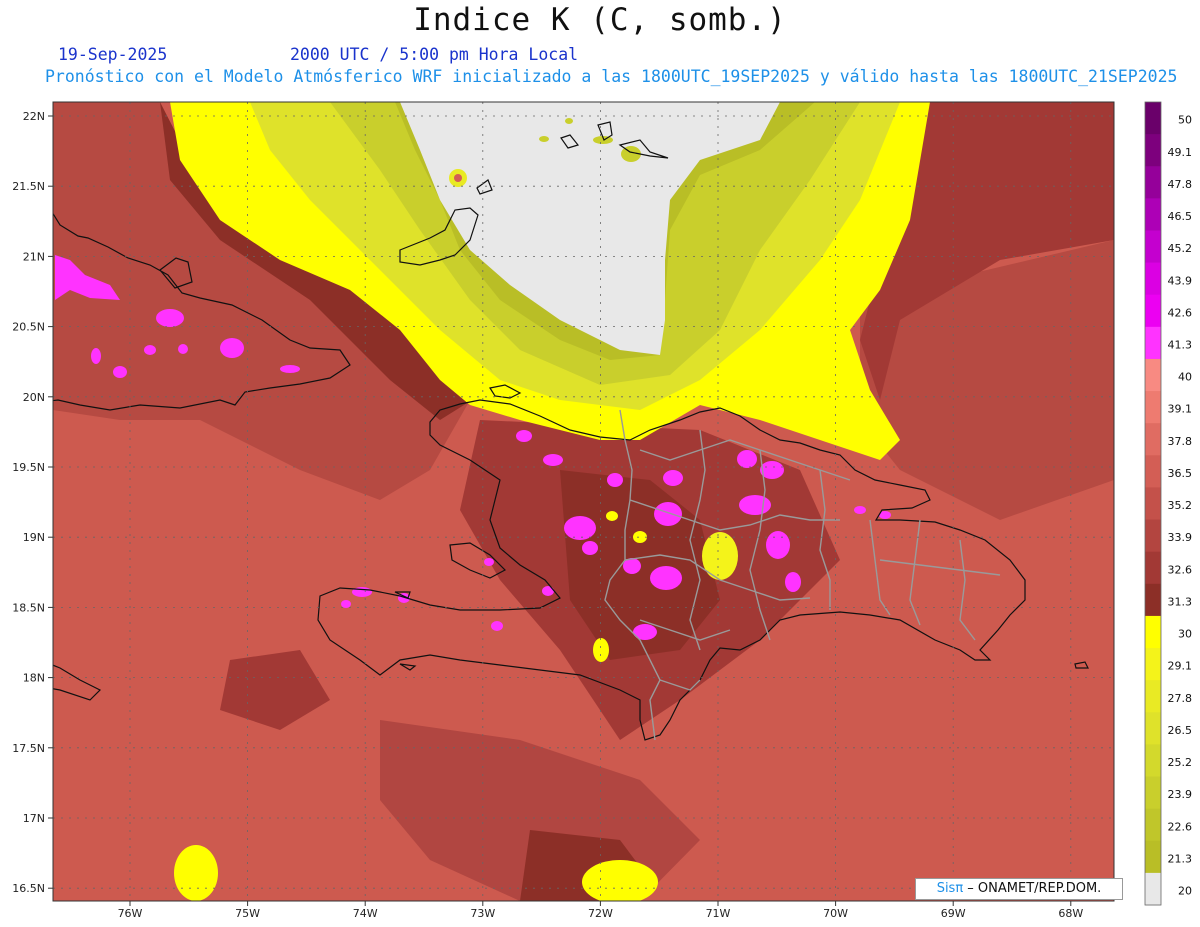  What do you see at coordinates (600, 913) in the screenshot?
I see `lon-tick-label: 72W` at bounding box center [600, 913].